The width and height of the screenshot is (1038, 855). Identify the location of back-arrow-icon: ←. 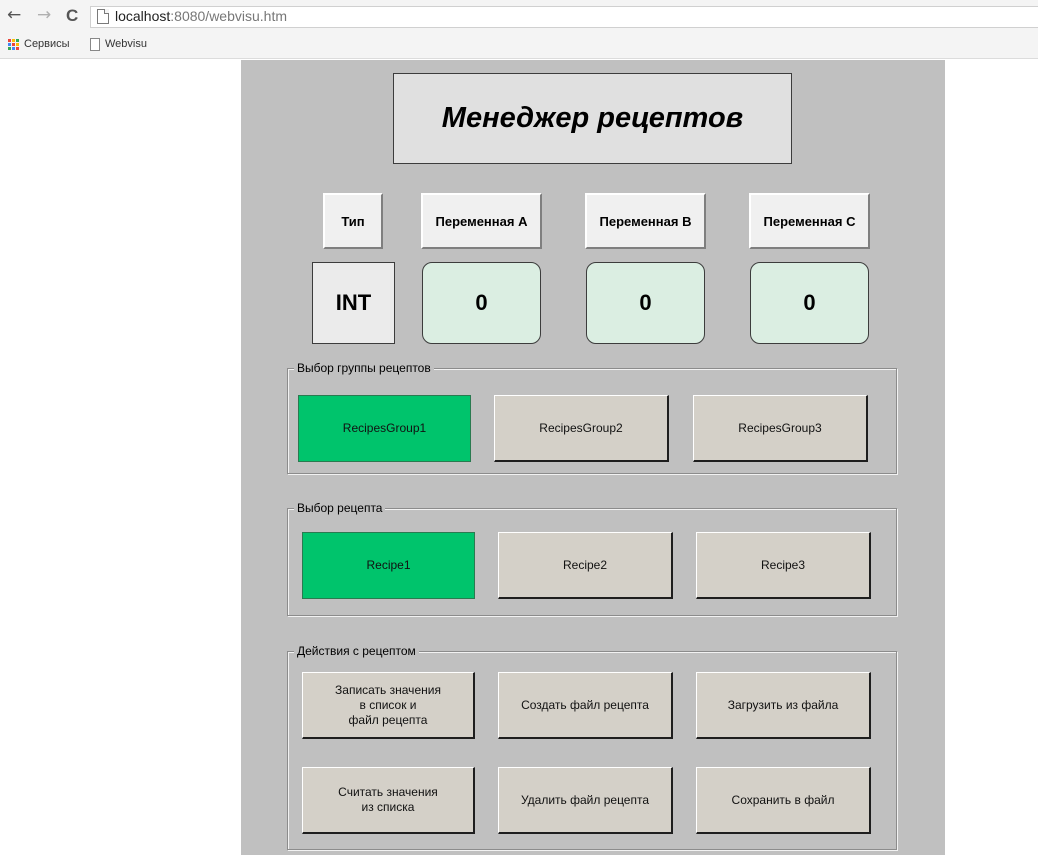
(14, 15).